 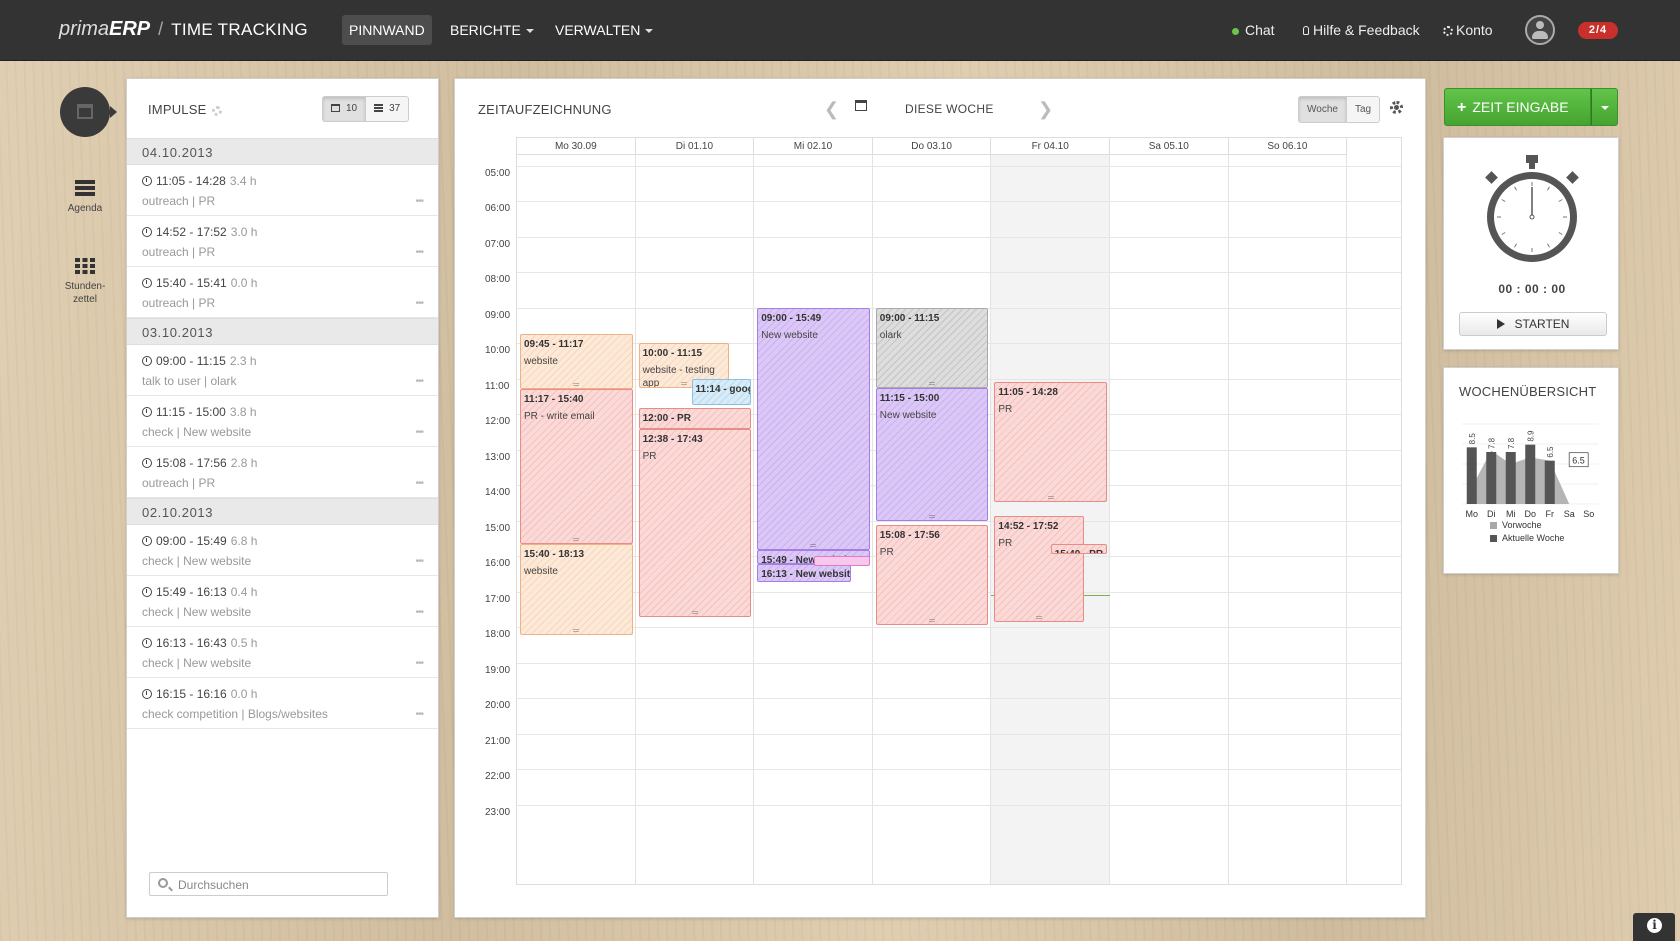 I want to click on event-time: 09:45 - 11:17, so click(x=554, y=345).